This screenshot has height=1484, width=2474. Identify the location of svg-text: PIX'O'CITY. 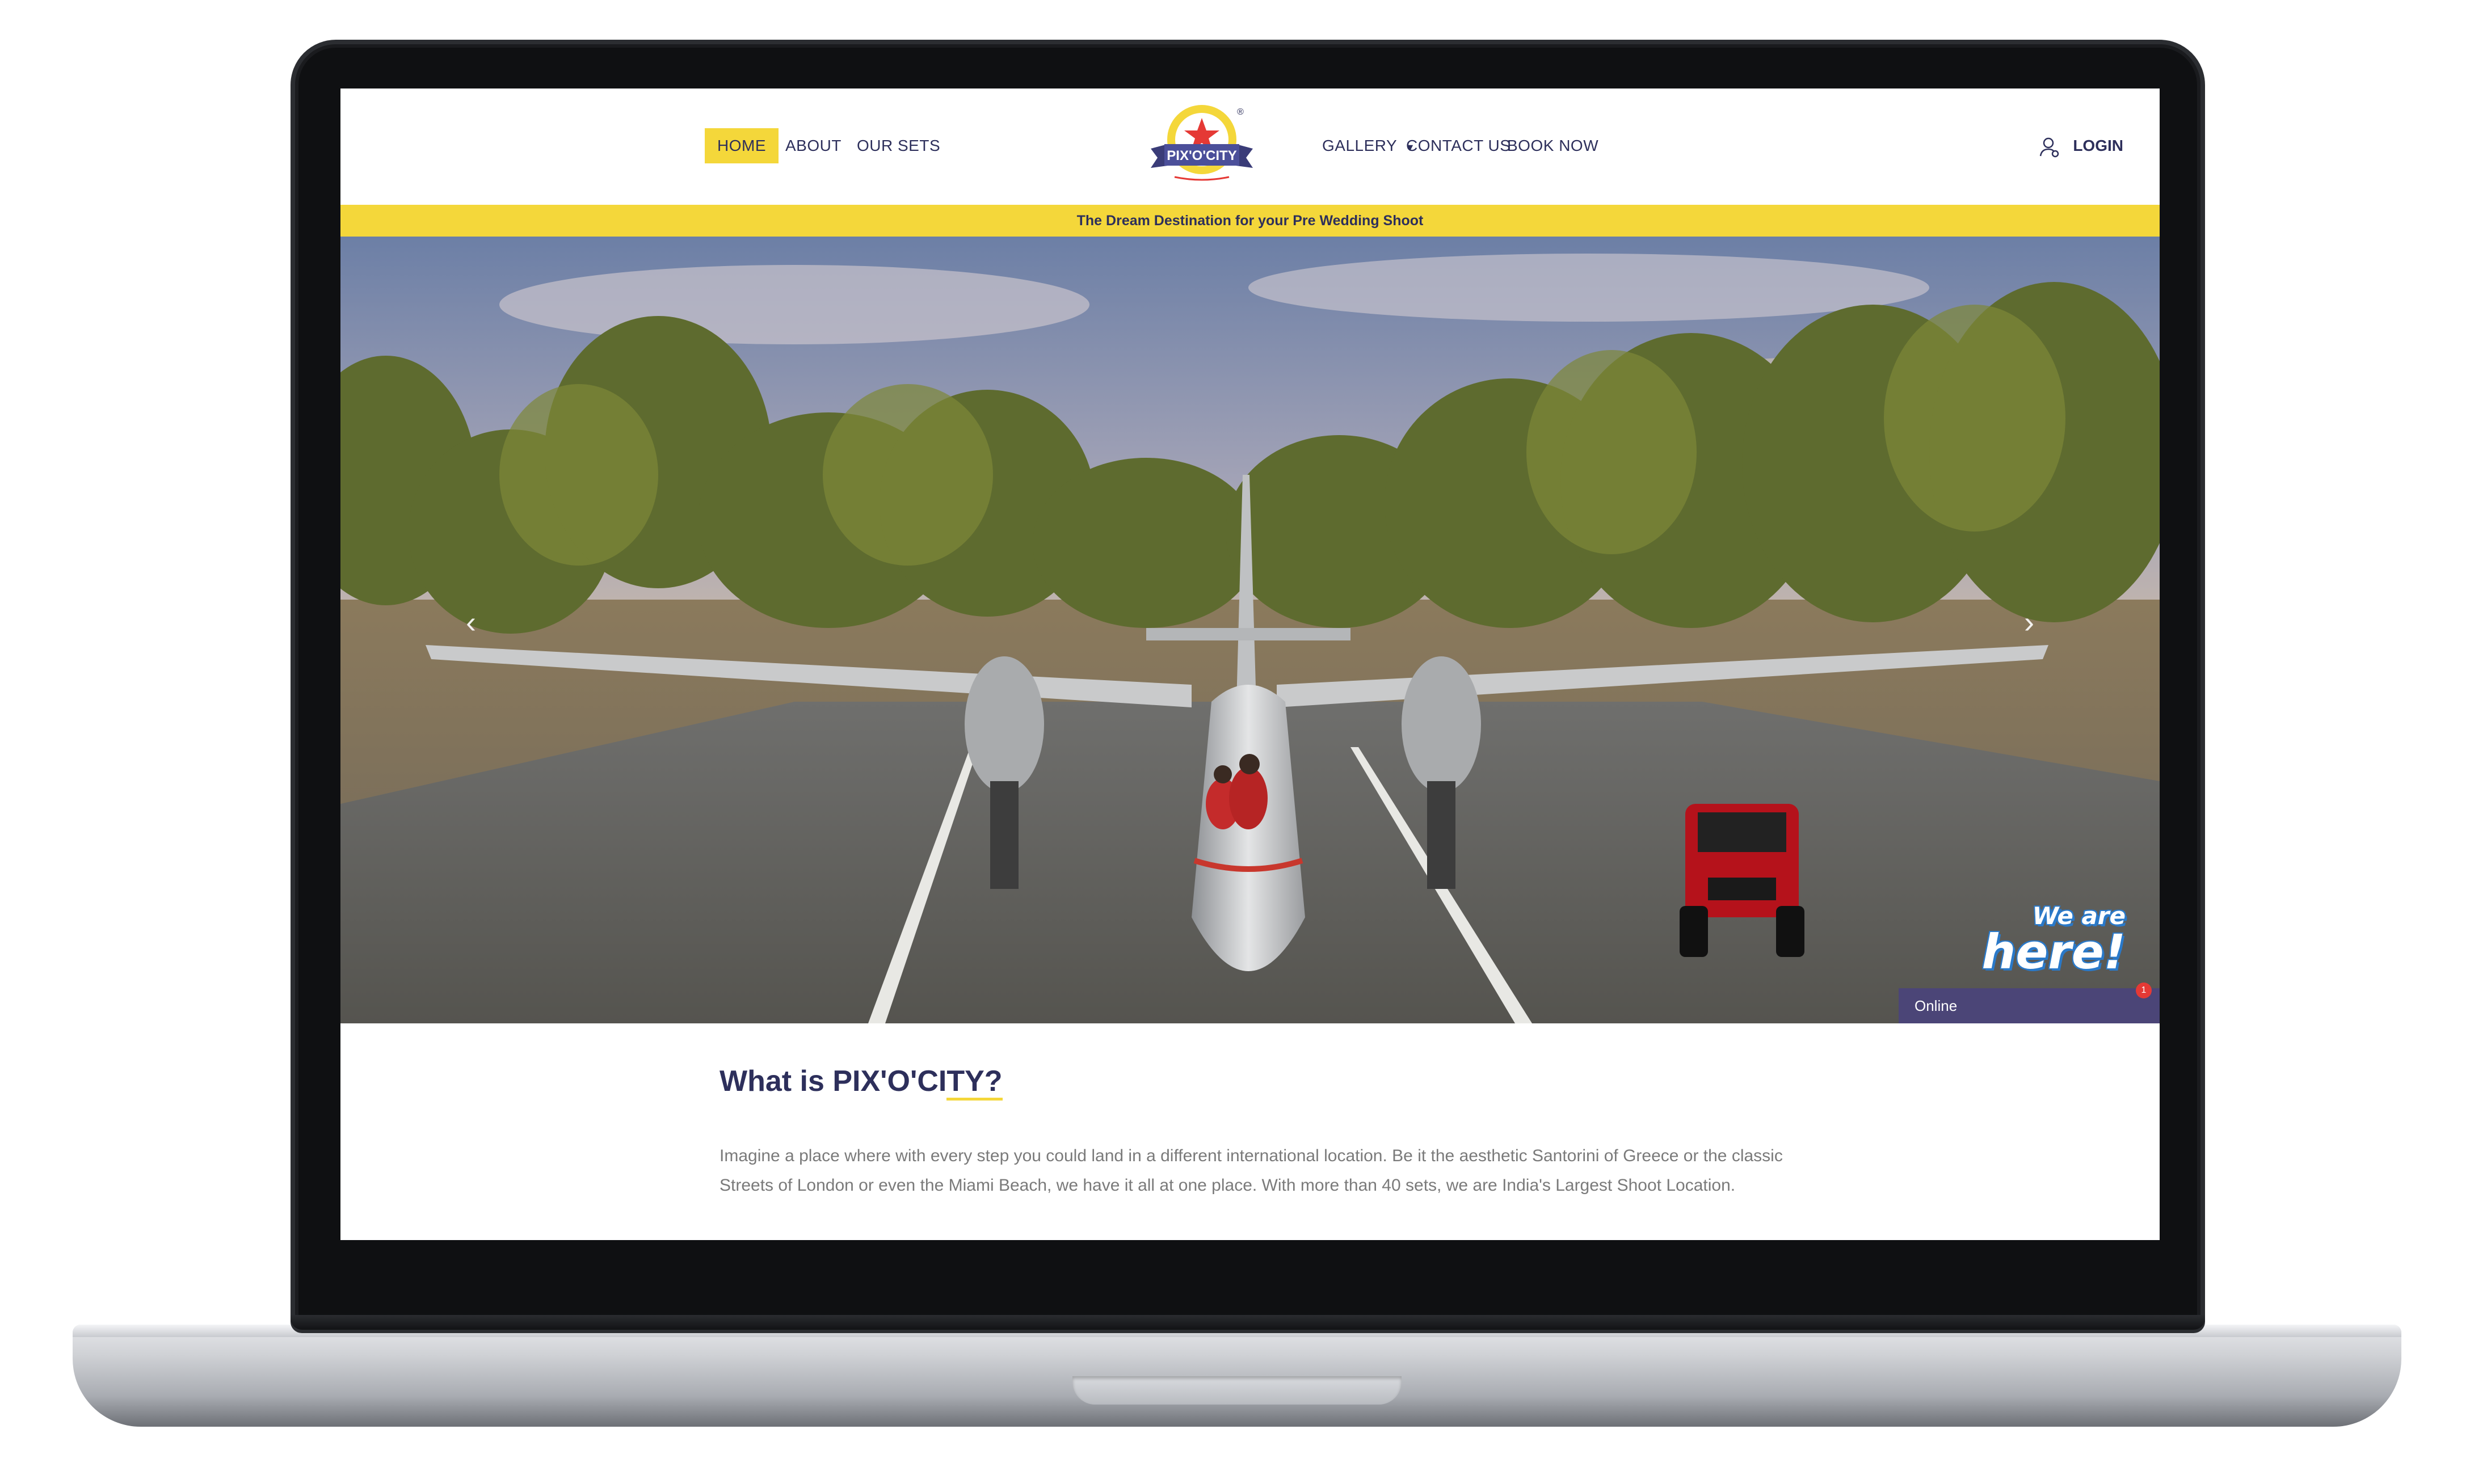
(1201, 155).